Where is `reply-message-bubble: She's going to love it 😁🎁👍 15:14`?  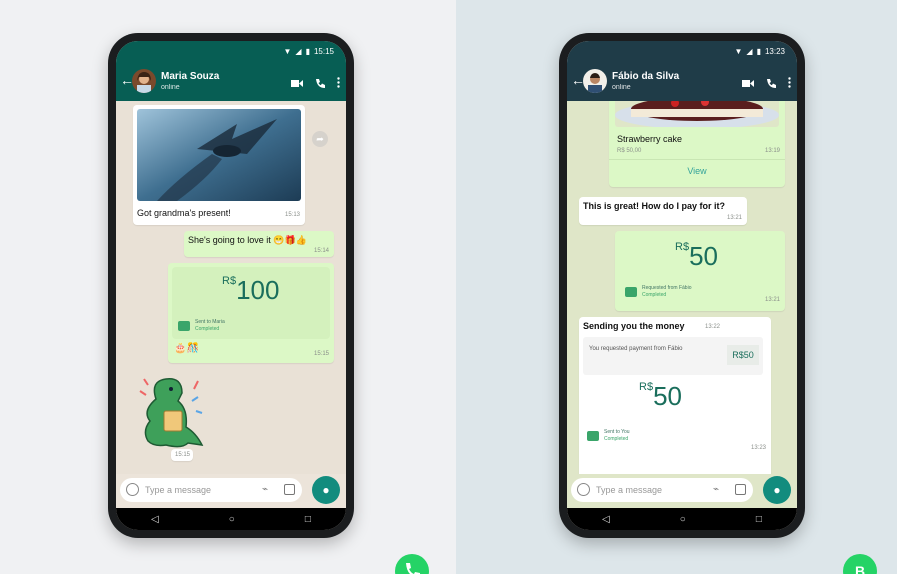
reply-message-bubble: She's going to love it 😁🎁👍 15:14 is located at coordinates (259, 244).